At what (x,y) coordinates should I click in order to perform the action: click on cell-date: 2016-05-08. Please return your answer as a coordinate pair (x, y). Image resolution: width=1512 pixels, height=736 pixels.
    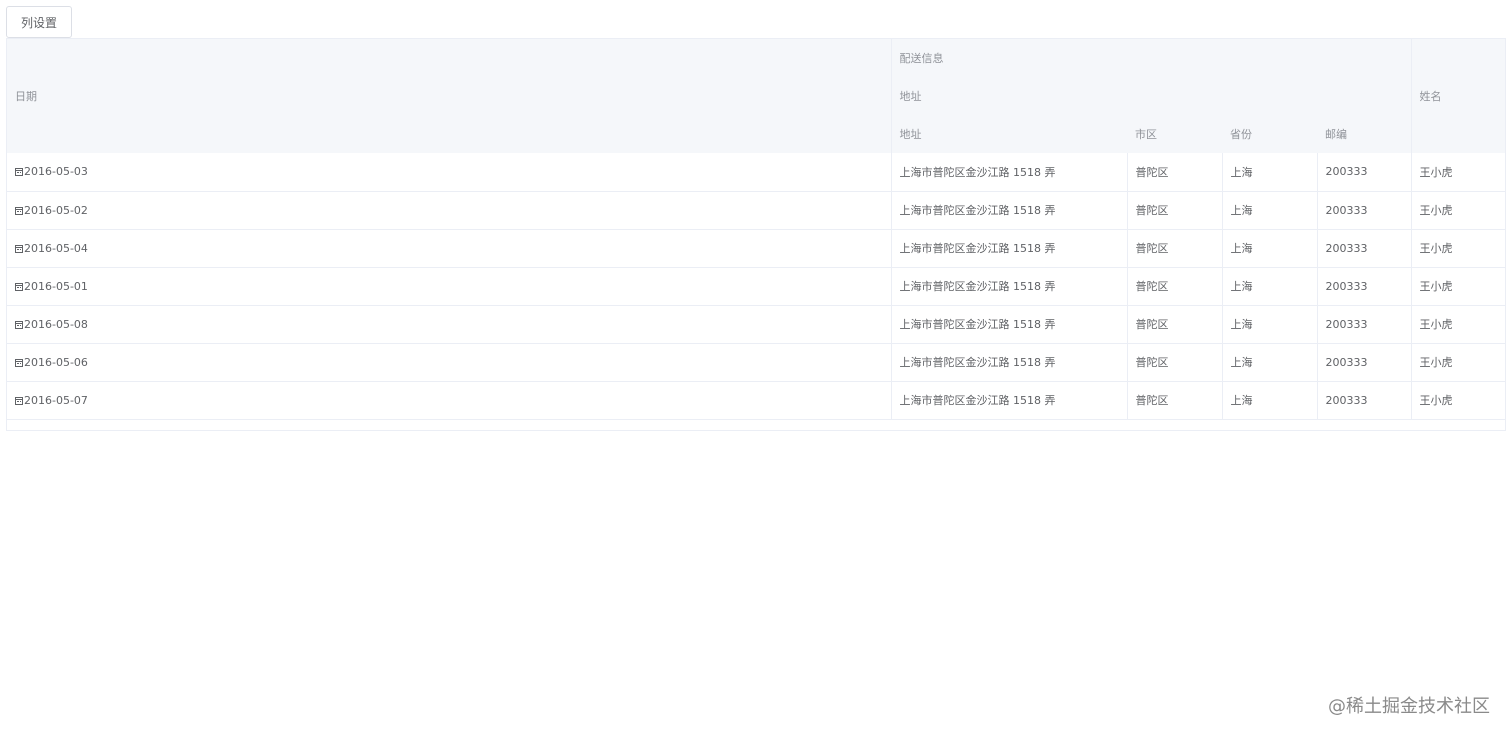
    Looking at the image, I should click on (449, 324).